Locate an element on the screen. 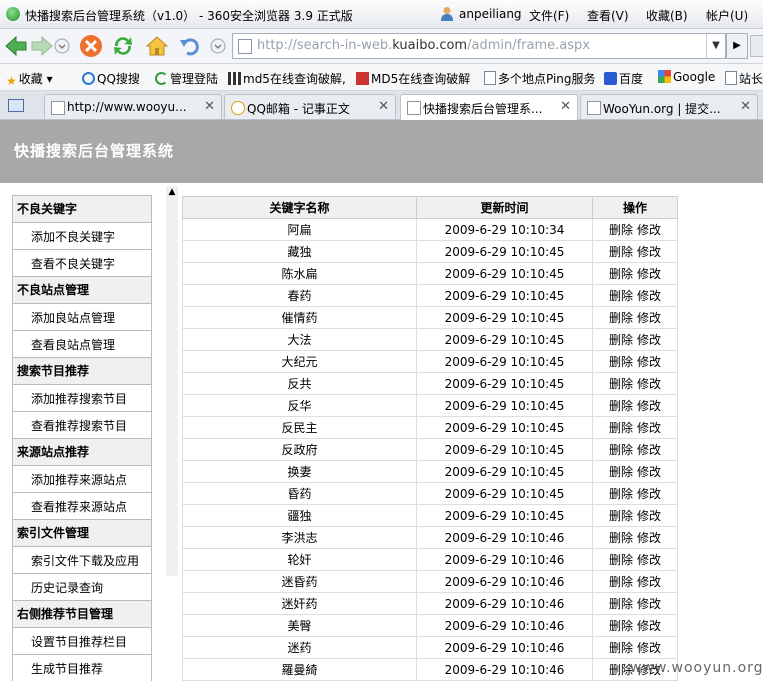  back-arrow-icon is located at coordinates (16, 46).